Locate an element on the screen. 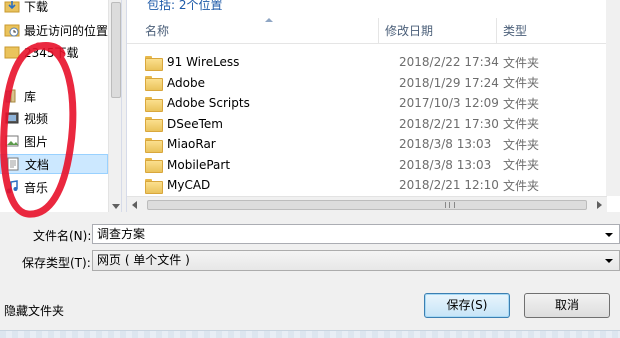  libraries-icon is located at coordinates (12, 96).